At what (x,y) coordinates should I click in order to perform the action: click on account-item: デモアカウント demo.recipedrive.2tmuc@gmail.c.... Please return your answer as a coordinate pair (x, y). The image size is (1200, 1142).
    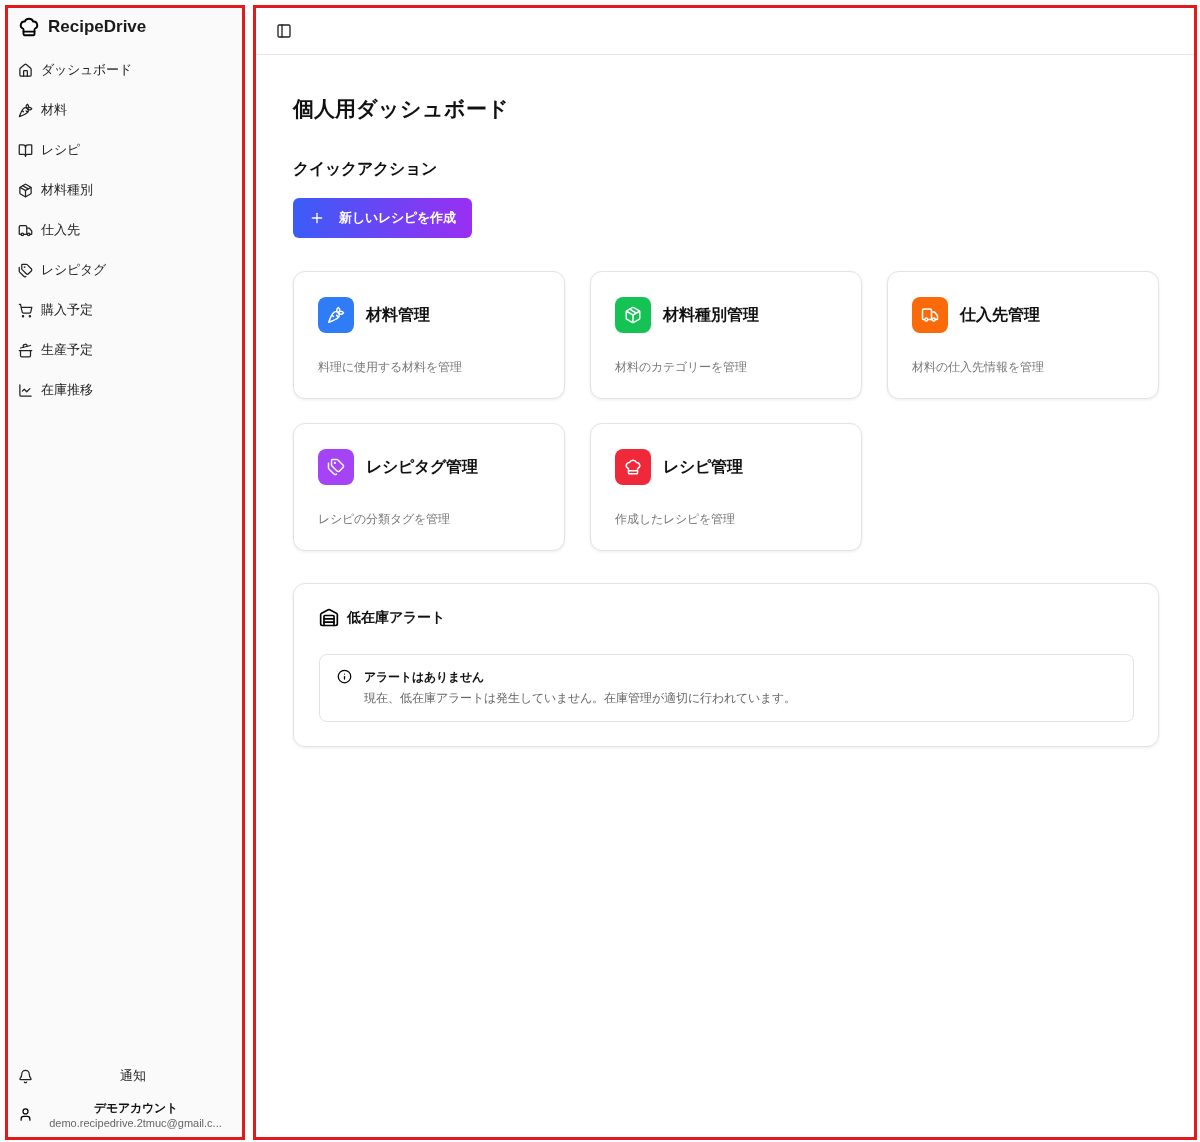
    Looking at the image, I should click on (125, 1112).